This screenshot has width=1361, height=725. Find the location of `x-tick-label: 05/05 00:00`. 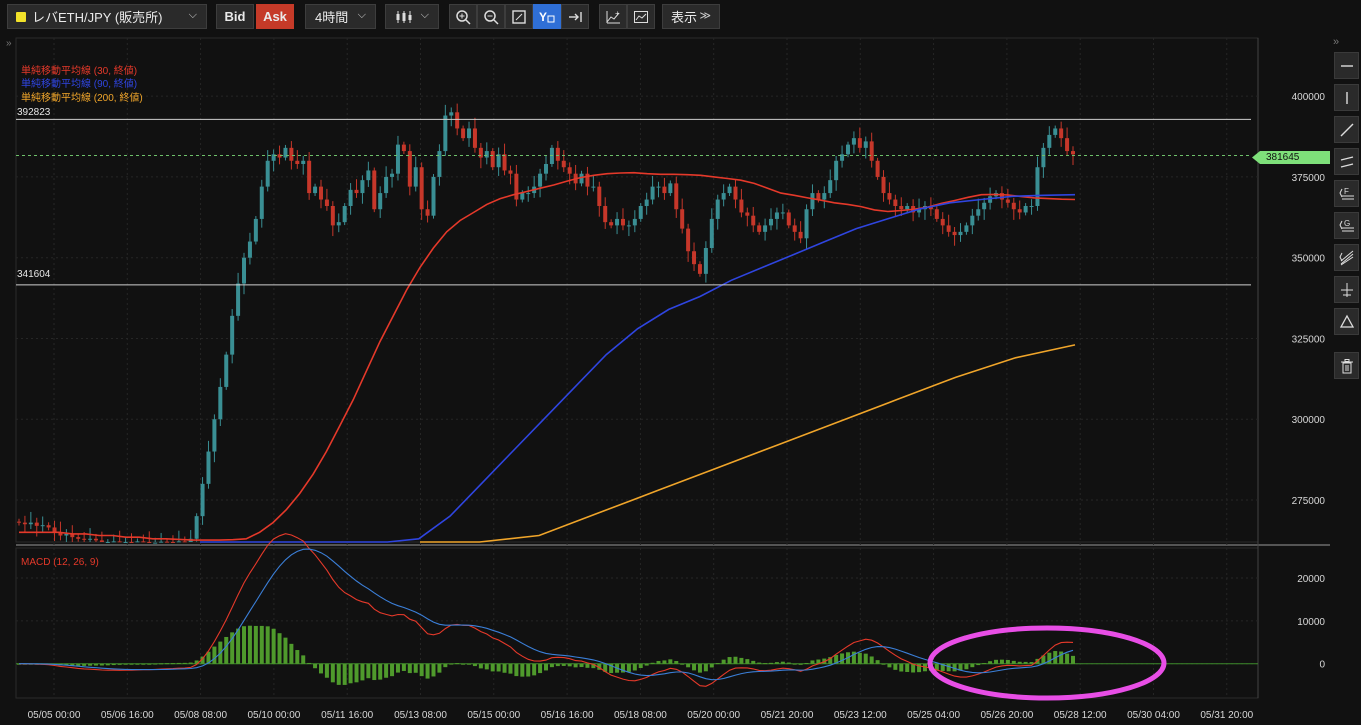

x-tick-label: 05/05 00:00 is located at coordinates (54, 715).